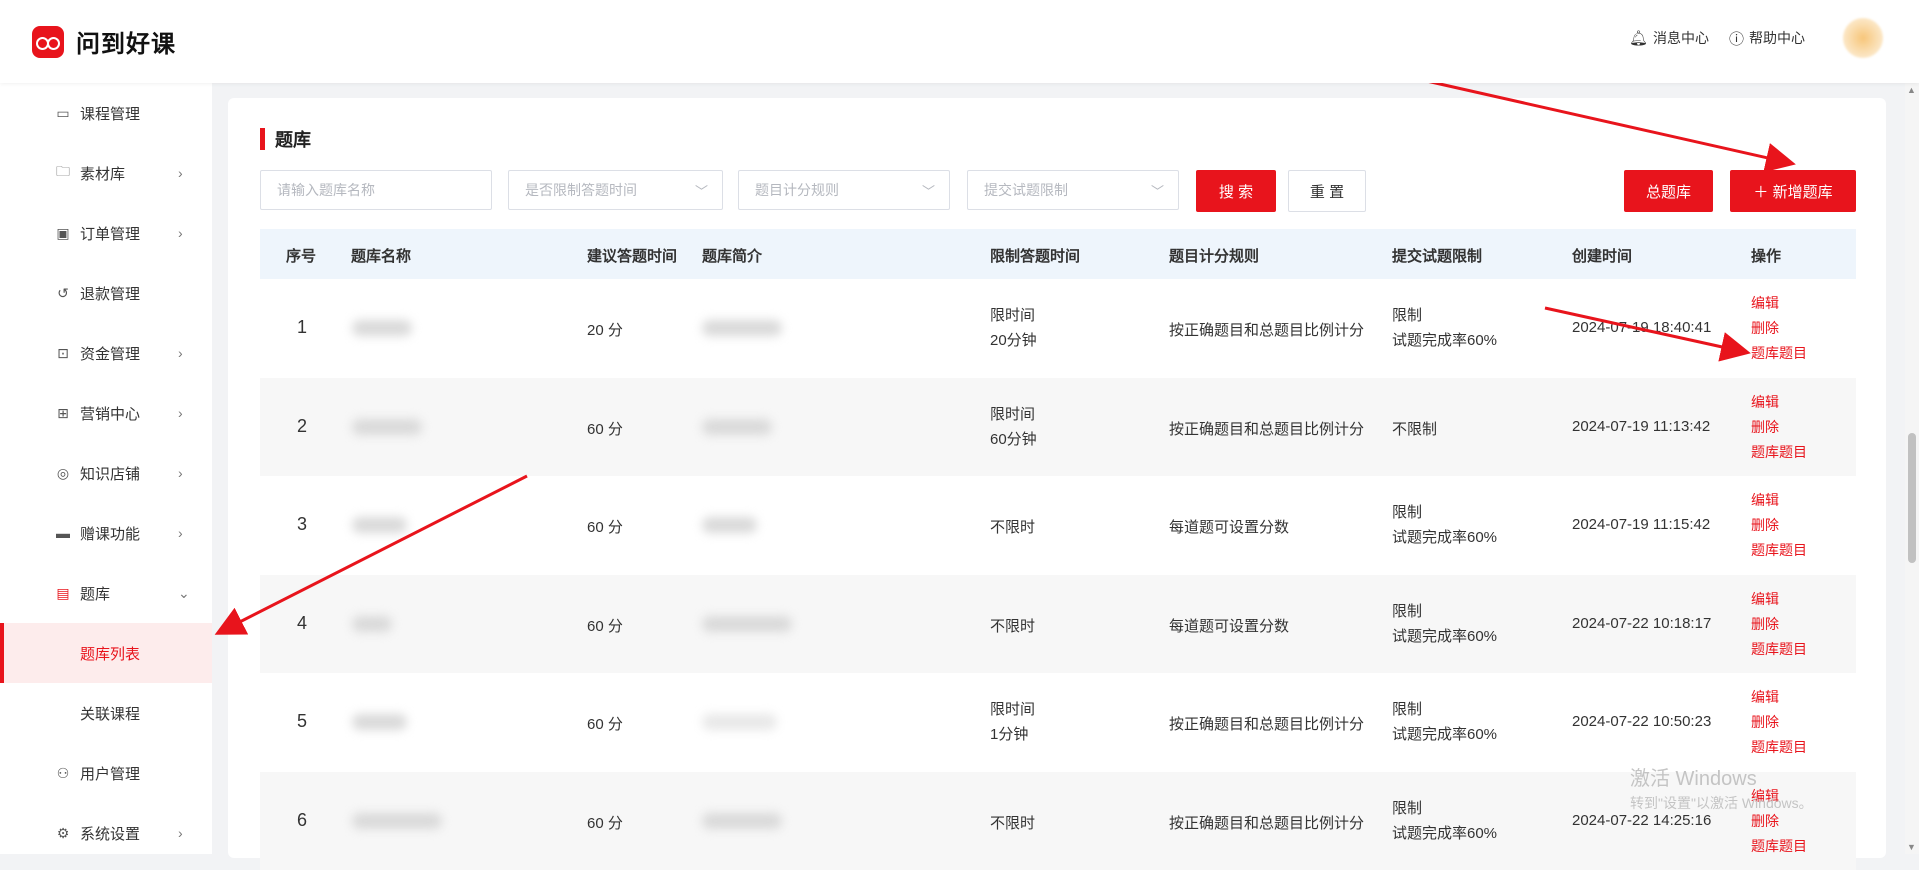  I want to click on add-bank-button: ＋ 新增题库, so click(1793, 191).